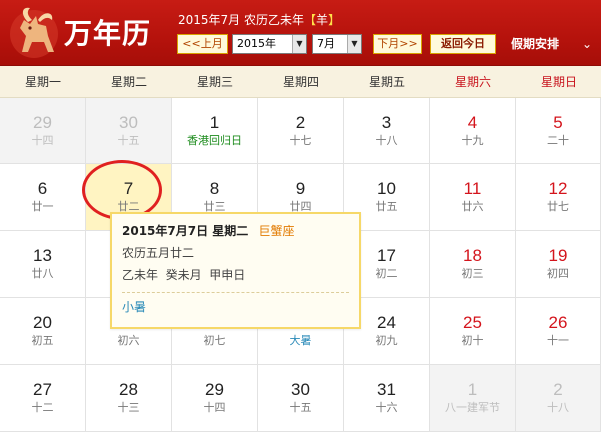  What do you see at coordinates (128, 82) in the screenshot?
I see `weekday-tue: 星期二` at bounding box center [128, 82].